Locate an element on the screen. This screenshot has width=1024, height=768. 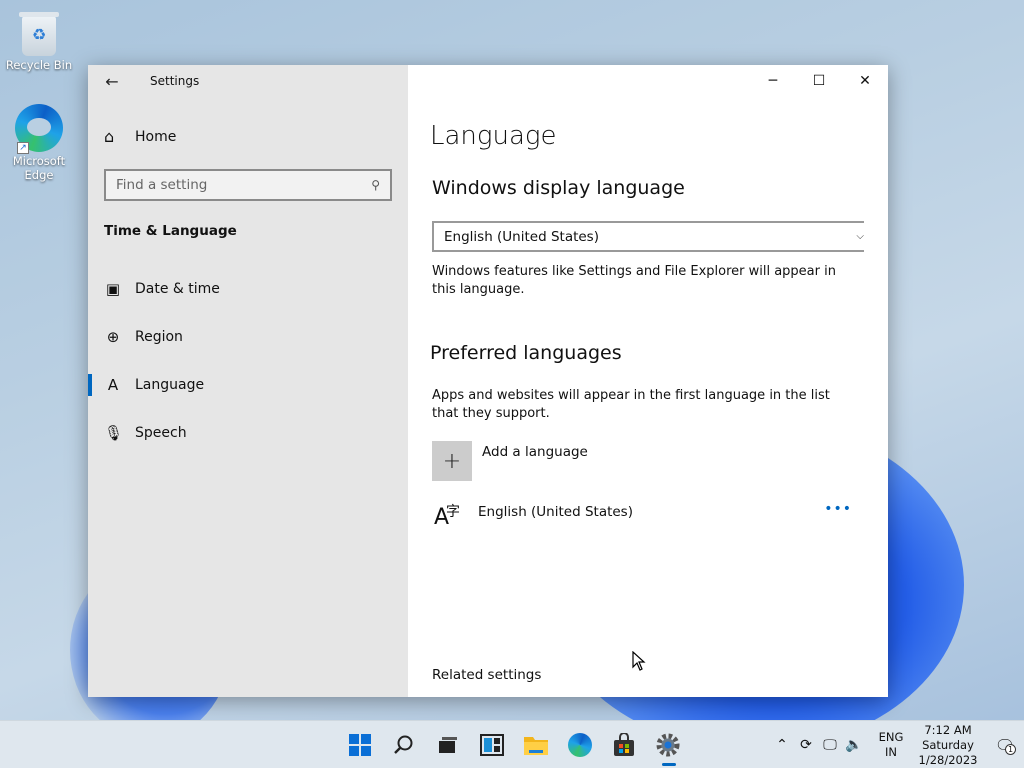
clock-date: 1/28/2023 is located at coordinates (948, 759).